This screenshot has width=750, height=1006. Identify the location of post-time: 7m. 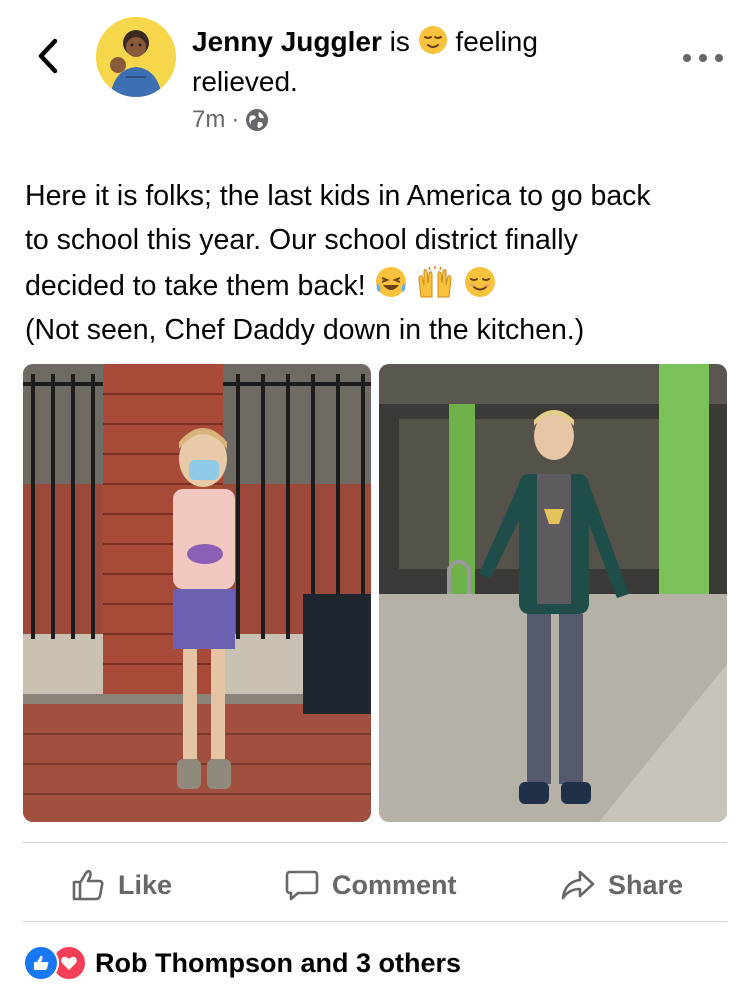
(208, 120).